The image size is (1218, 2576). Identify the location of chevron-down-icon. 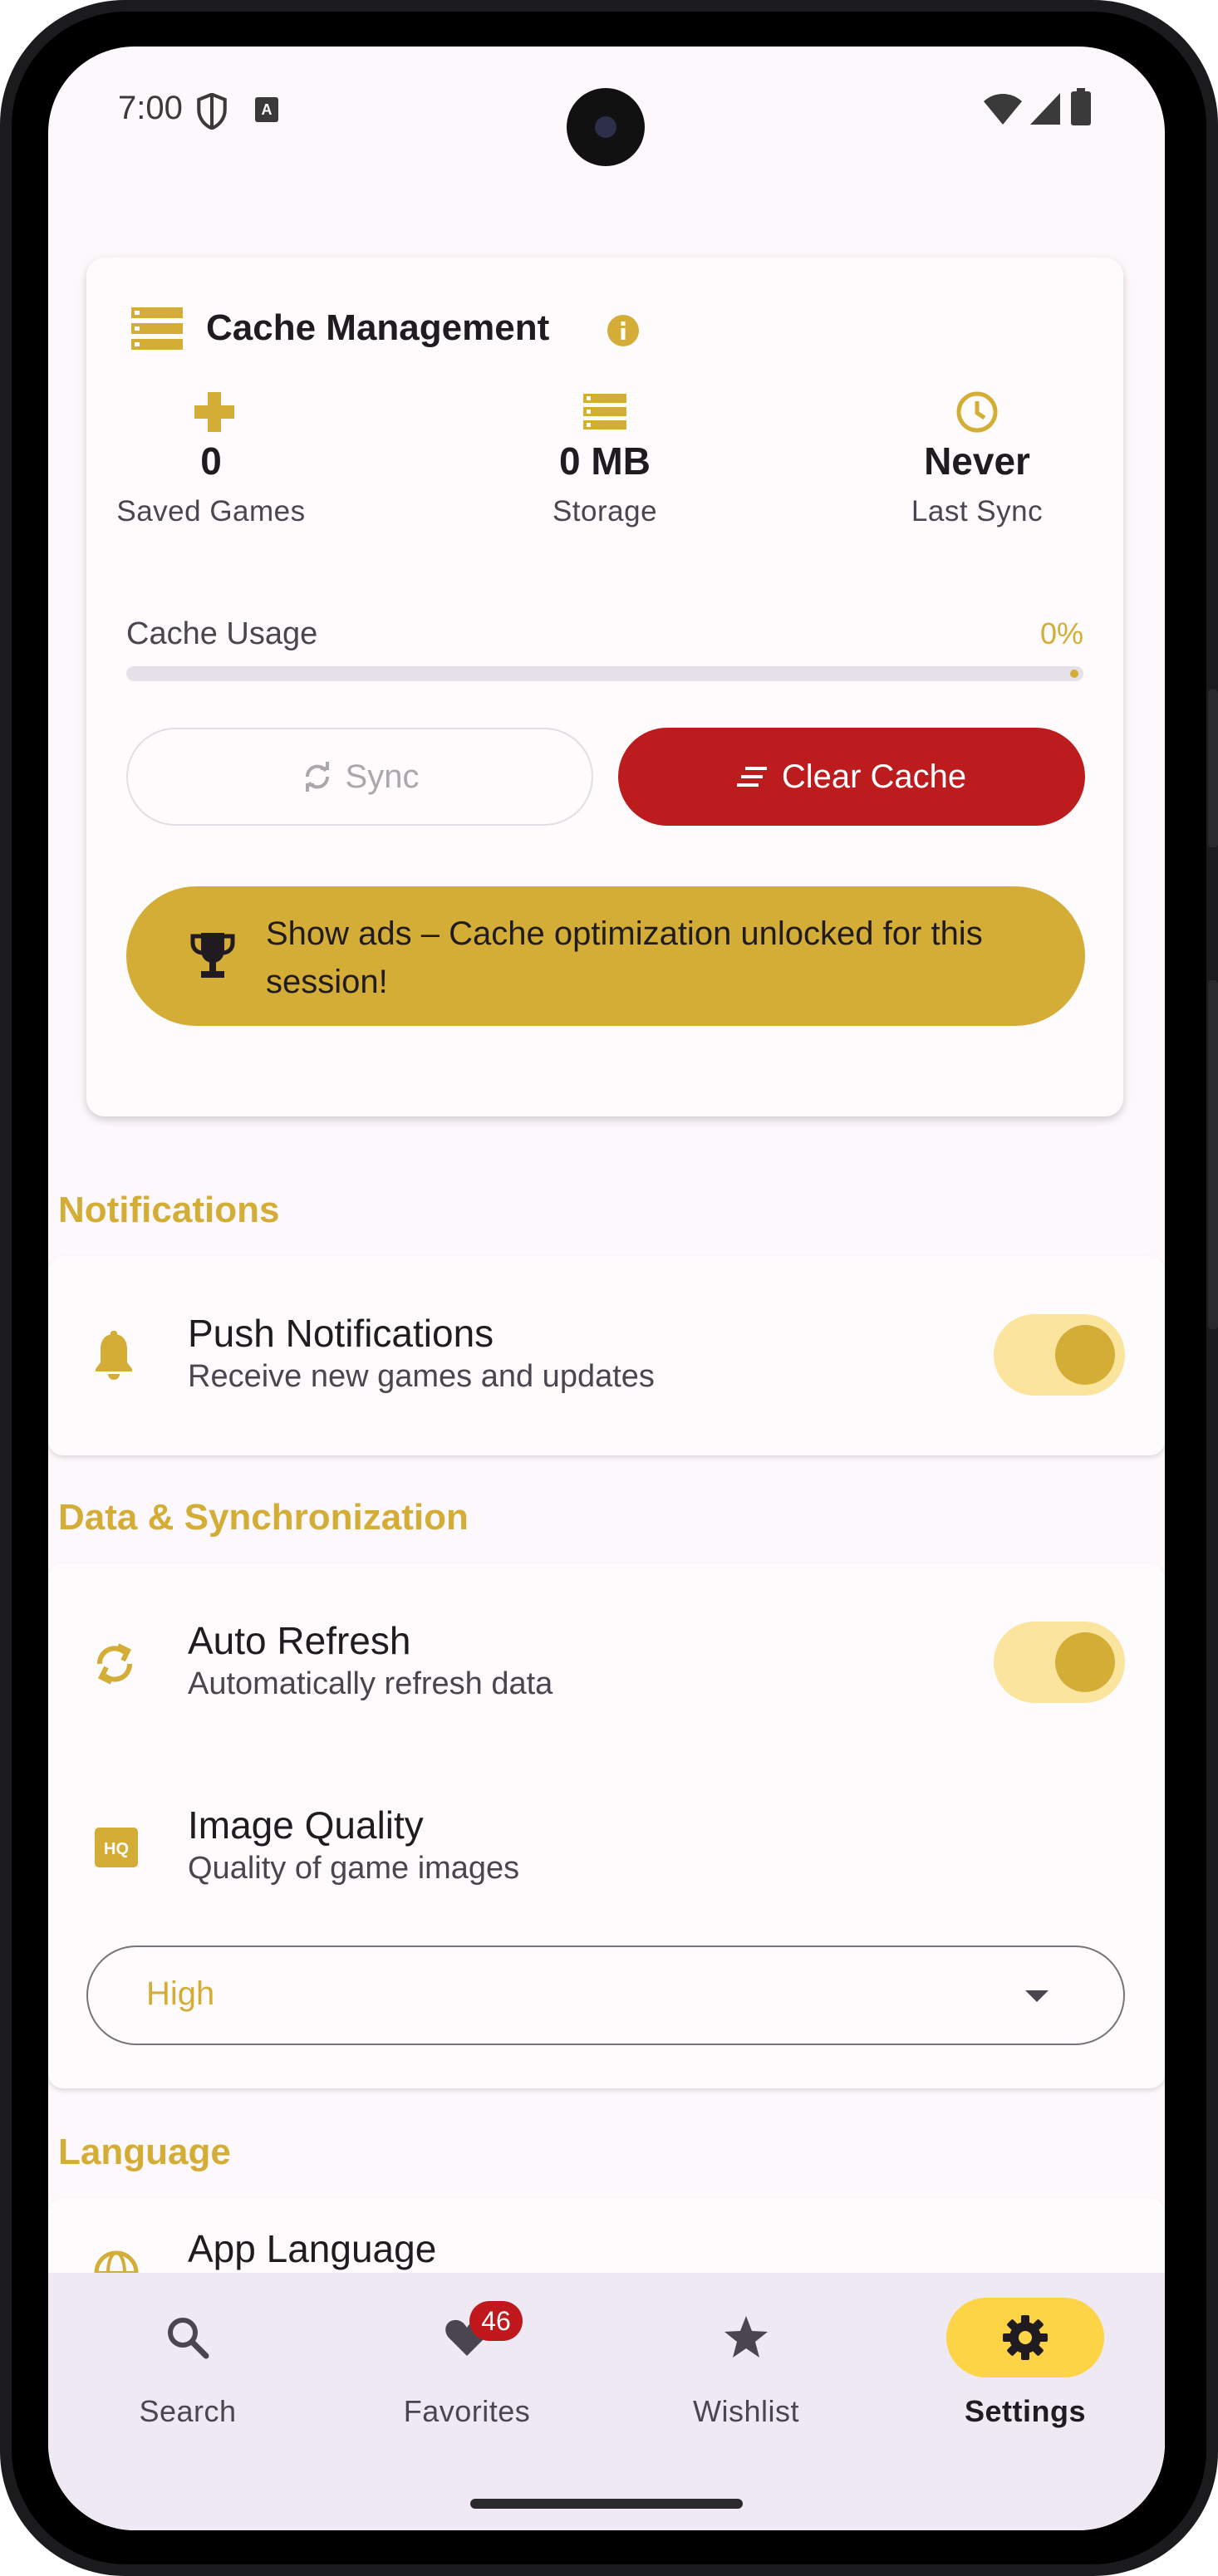
(1037, 1996).